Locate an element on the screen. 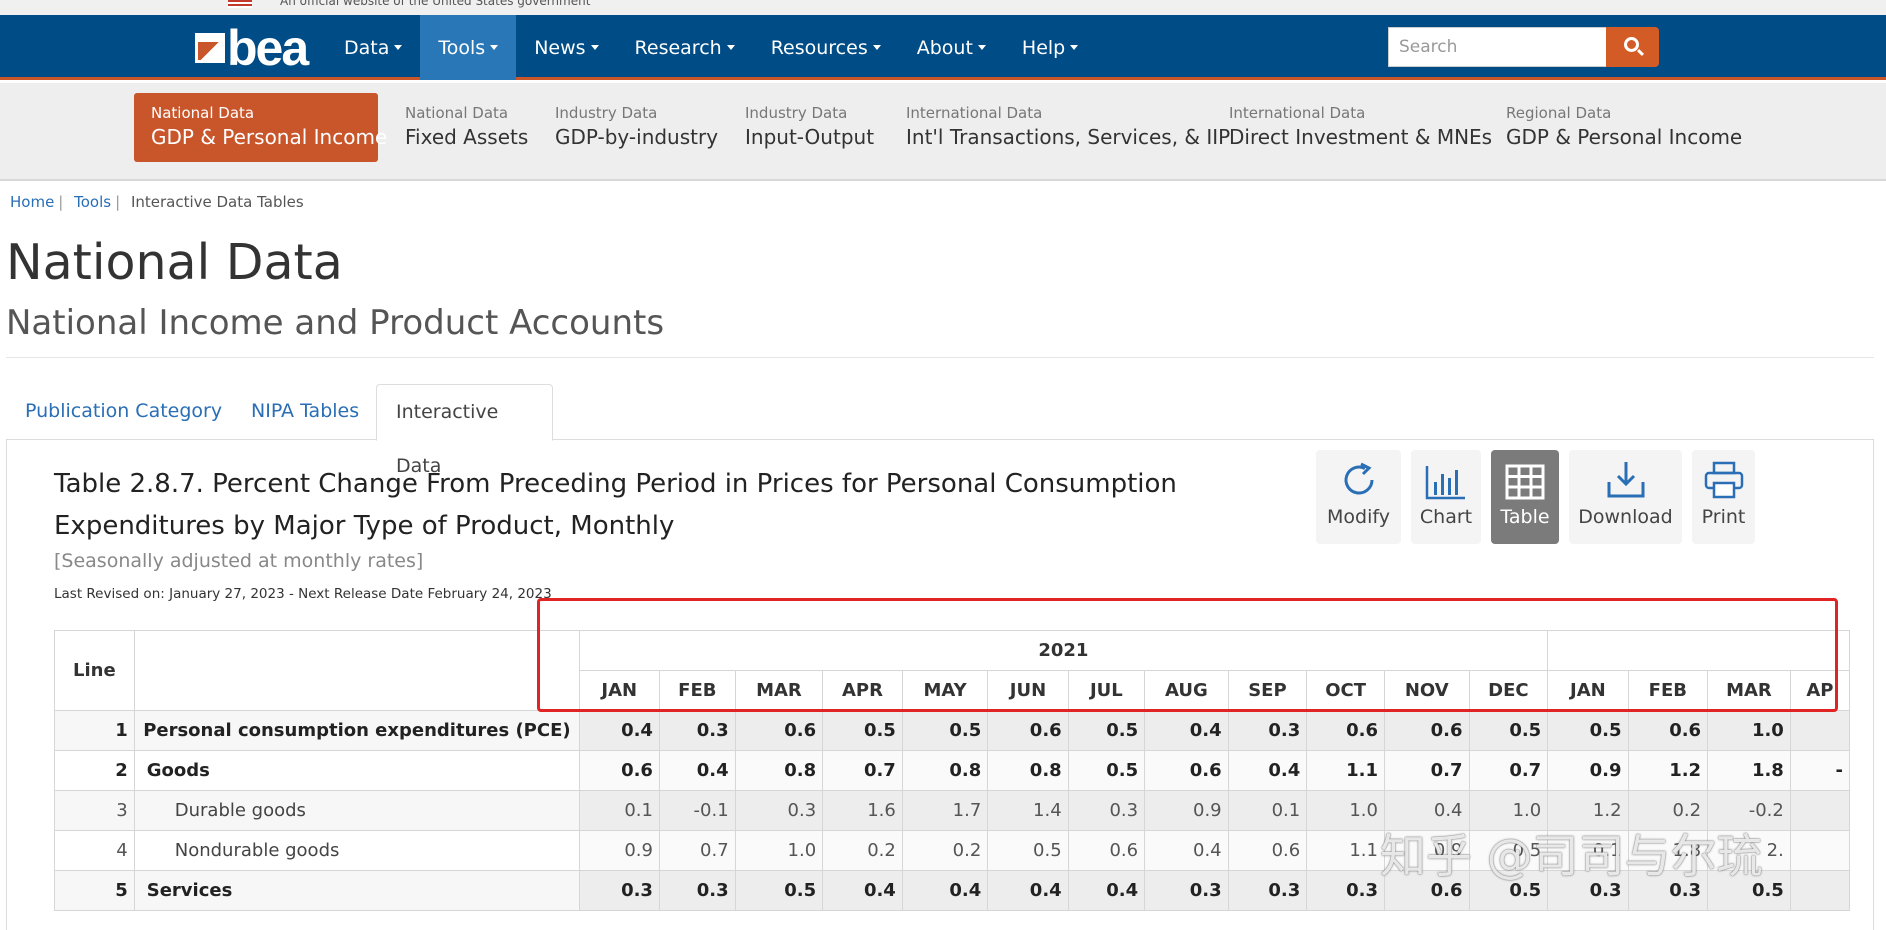 The width and height of the screenshot is (1886, 930). month-header: AP is located at coordinates (1819, 690).